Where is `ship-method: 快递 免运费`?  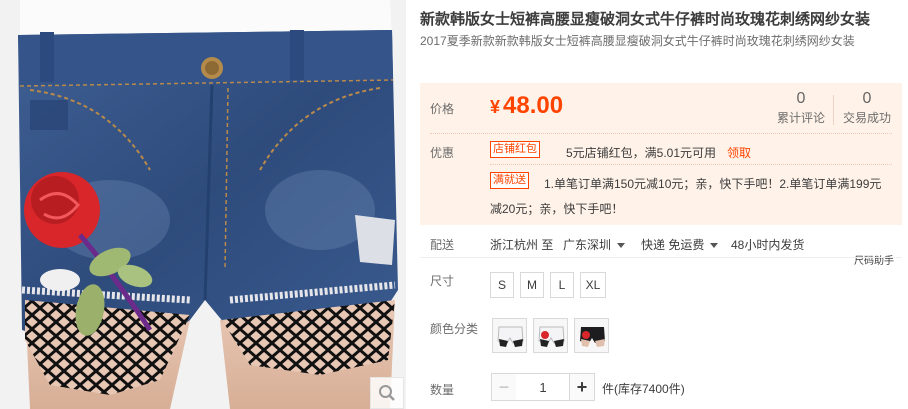
ship-method: 快递 免运费 is located at coordinates (673, 245).